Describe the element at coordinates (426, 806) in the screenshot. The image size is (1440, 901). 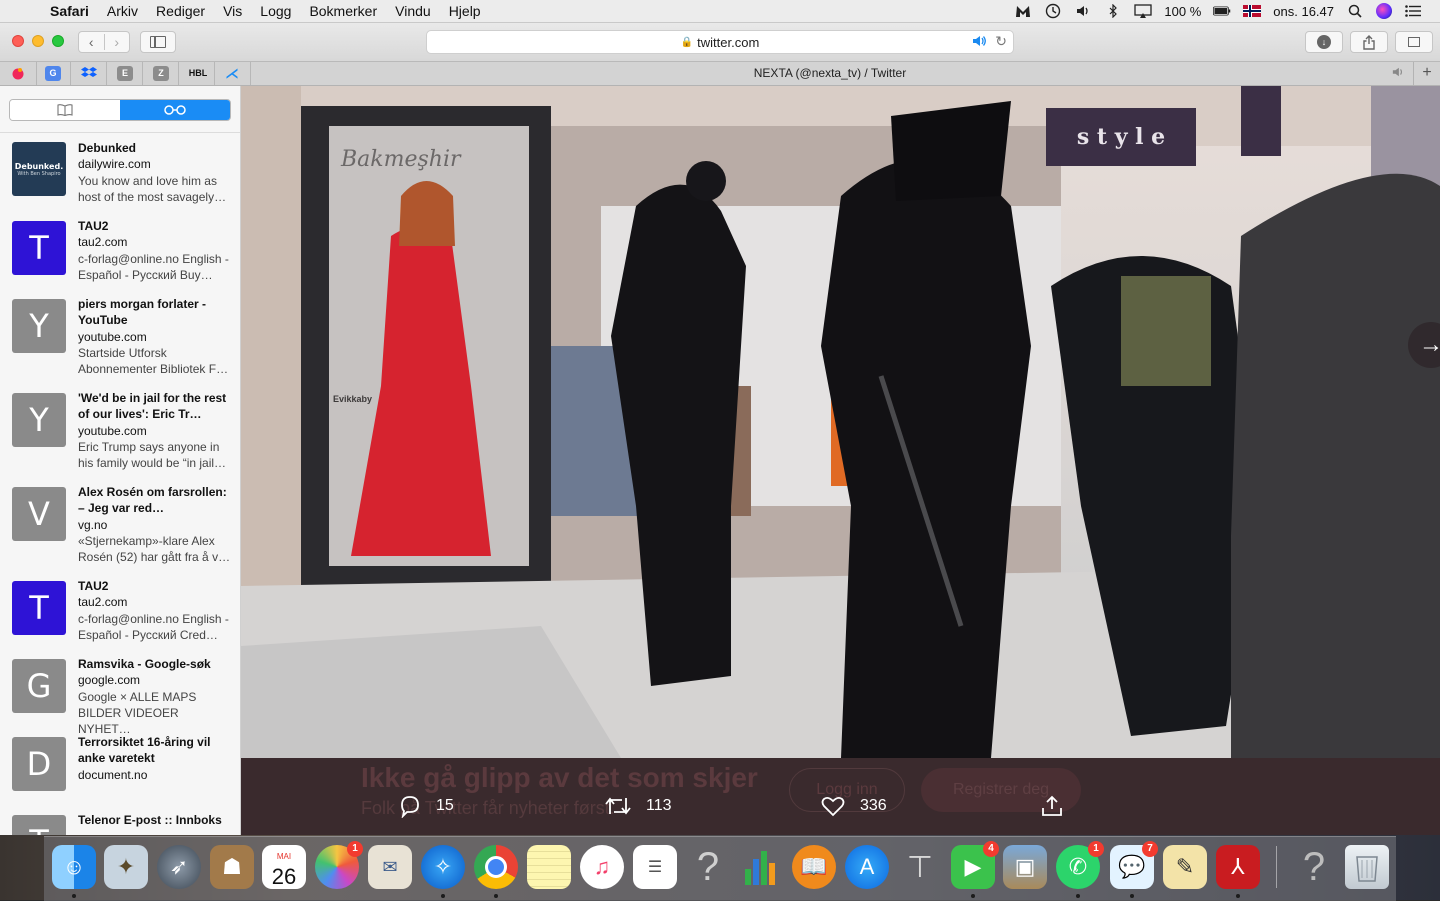
I see `reply-button: 15` at that location.